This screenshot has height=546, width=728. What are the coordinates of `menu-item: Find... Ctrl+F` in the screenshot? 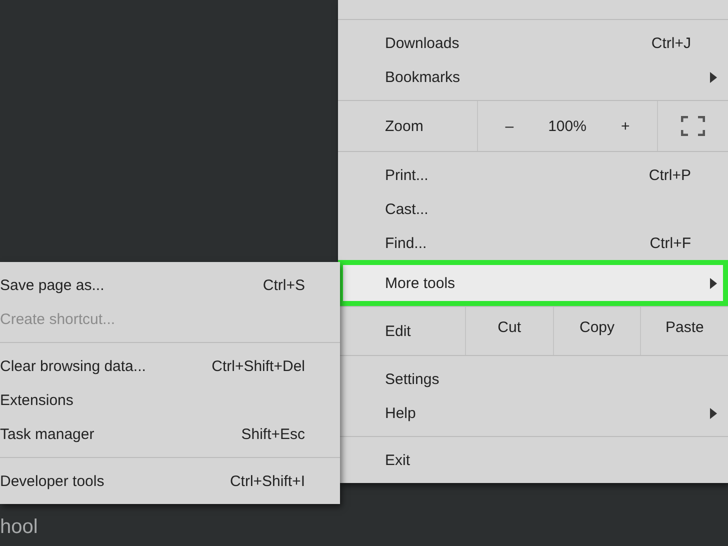 It's located at (533, 243).